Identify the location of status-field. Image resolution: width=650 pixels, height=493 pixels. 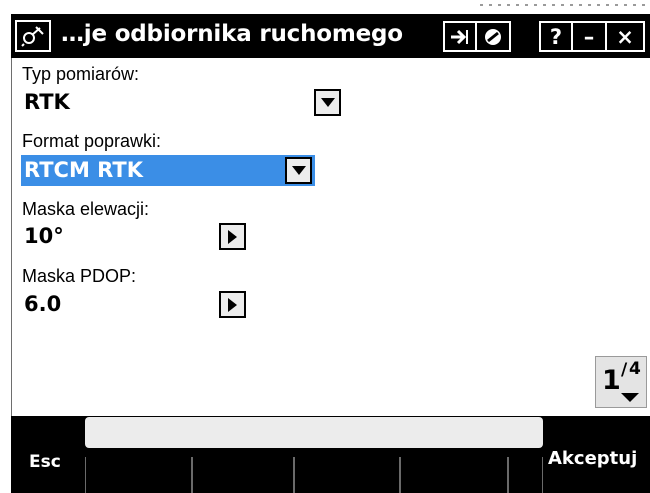
(314, 432).